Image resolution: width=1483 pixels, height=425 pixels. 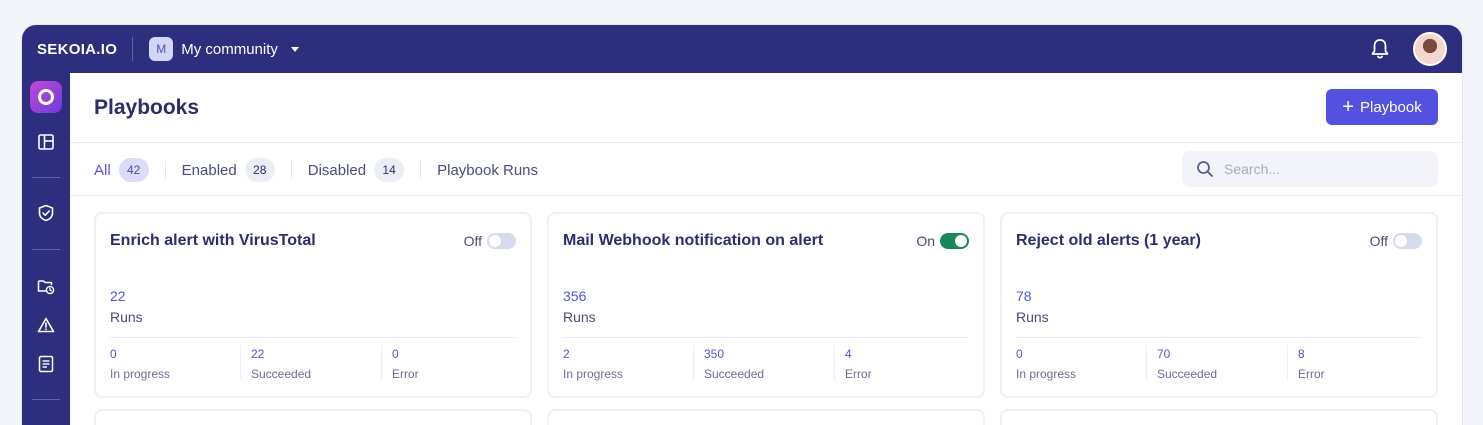 What do you see at coordinates (693, 241) in the screenshot?
I see `playbook-title: Mail Webhook notification on alert` at bounding box center [693, 241].